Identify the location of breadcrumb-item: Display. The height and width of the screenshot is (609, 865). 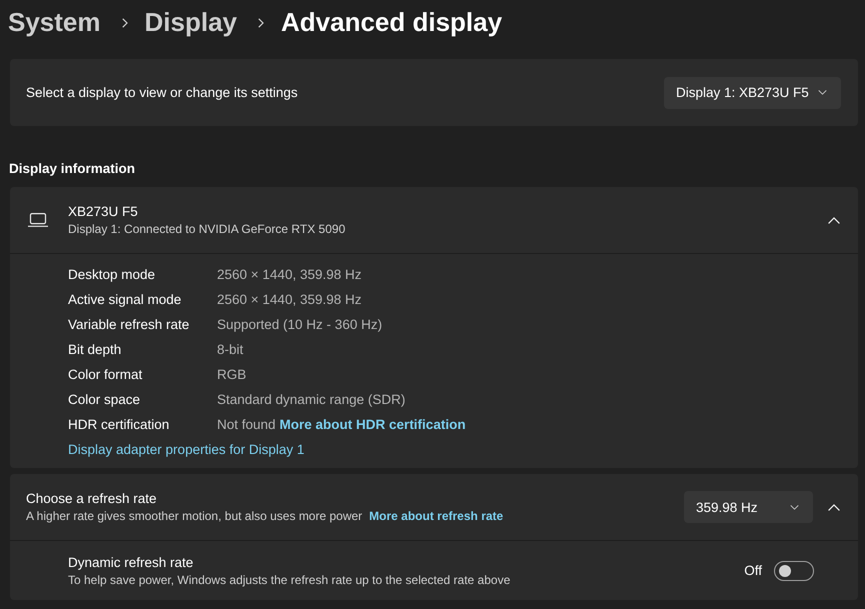
(190, 22).